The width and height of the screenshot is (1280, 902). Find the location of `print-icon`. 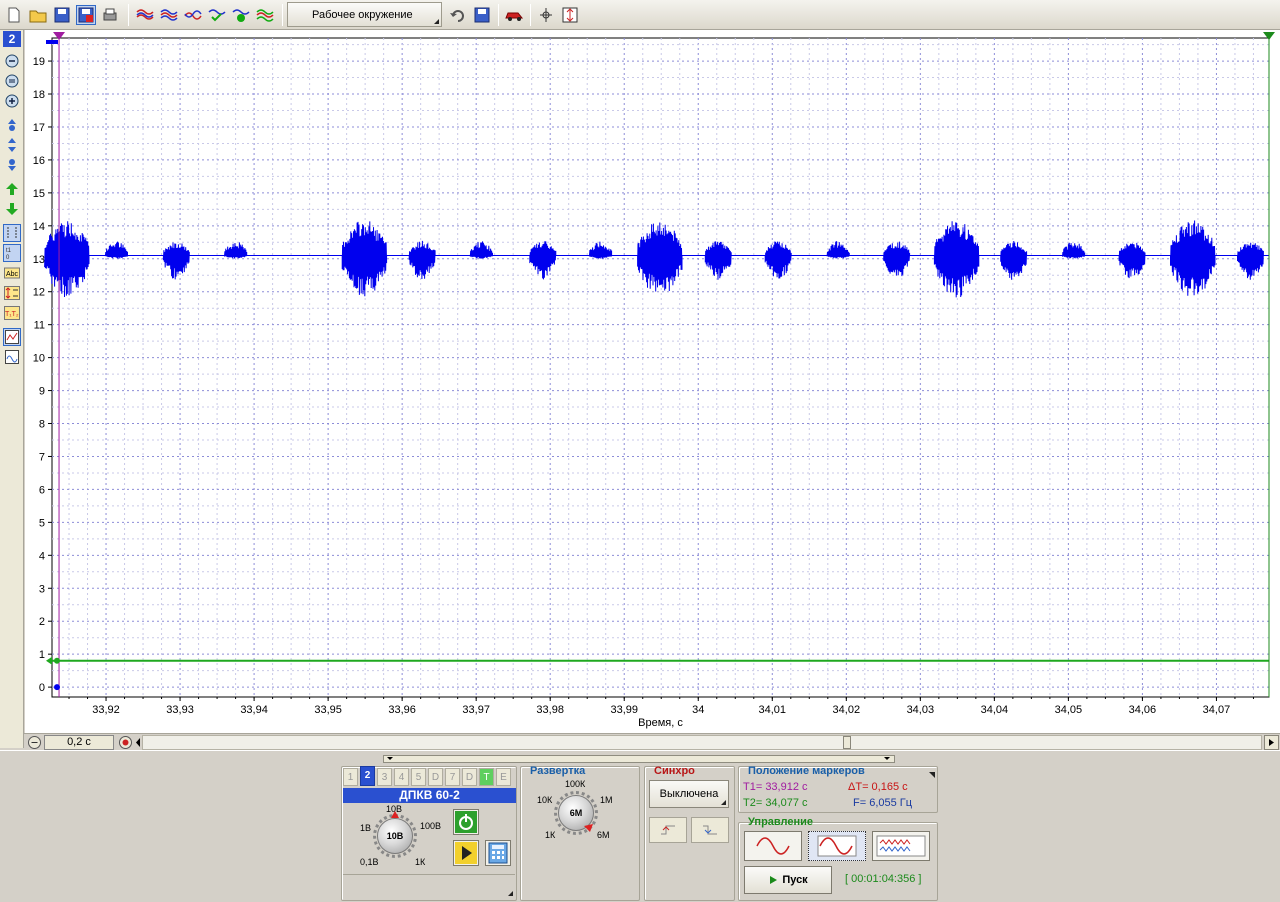

print-icon is located at coordinates (110, 15).